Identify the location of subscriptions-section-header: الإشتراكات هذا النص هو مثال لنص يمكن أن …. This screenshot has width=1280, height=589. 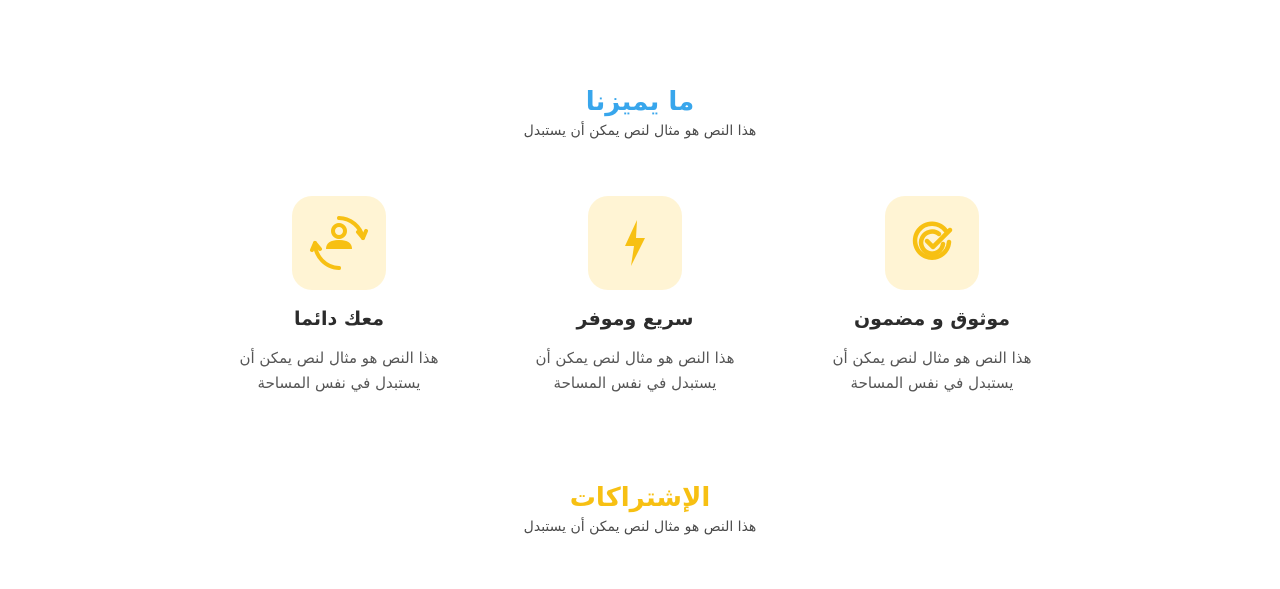
(640, 510).